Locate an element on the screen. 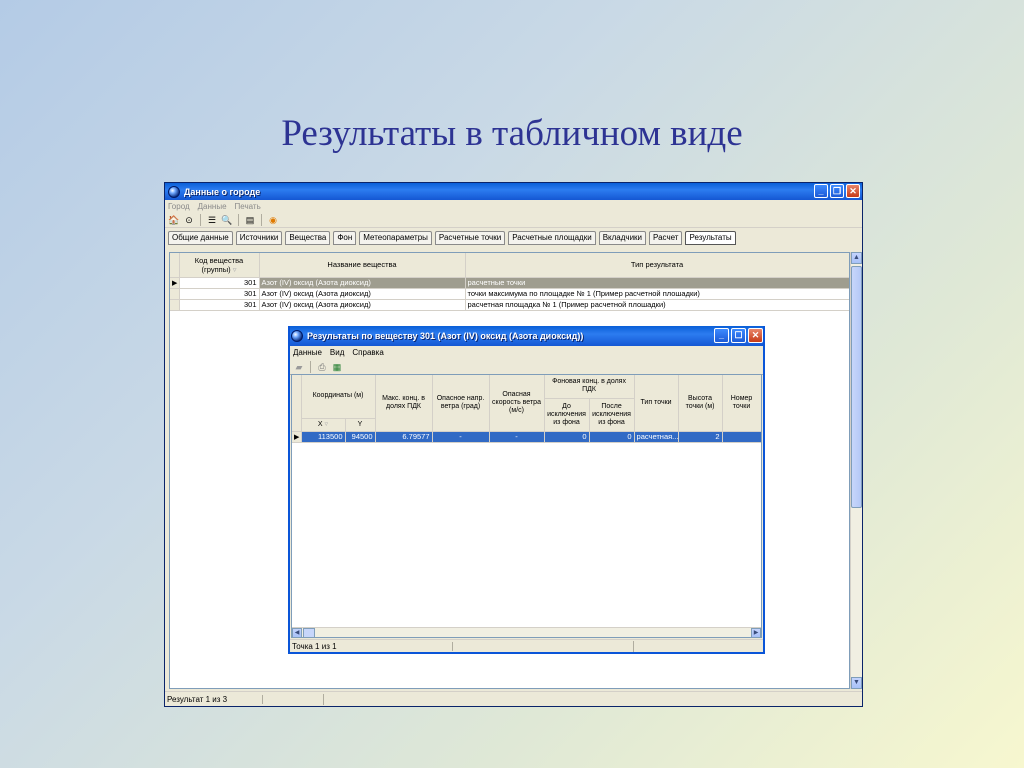 This screenshot has width=1024, height=768. scroll-up-icon: ▲ is located at coordinates (856, 258).